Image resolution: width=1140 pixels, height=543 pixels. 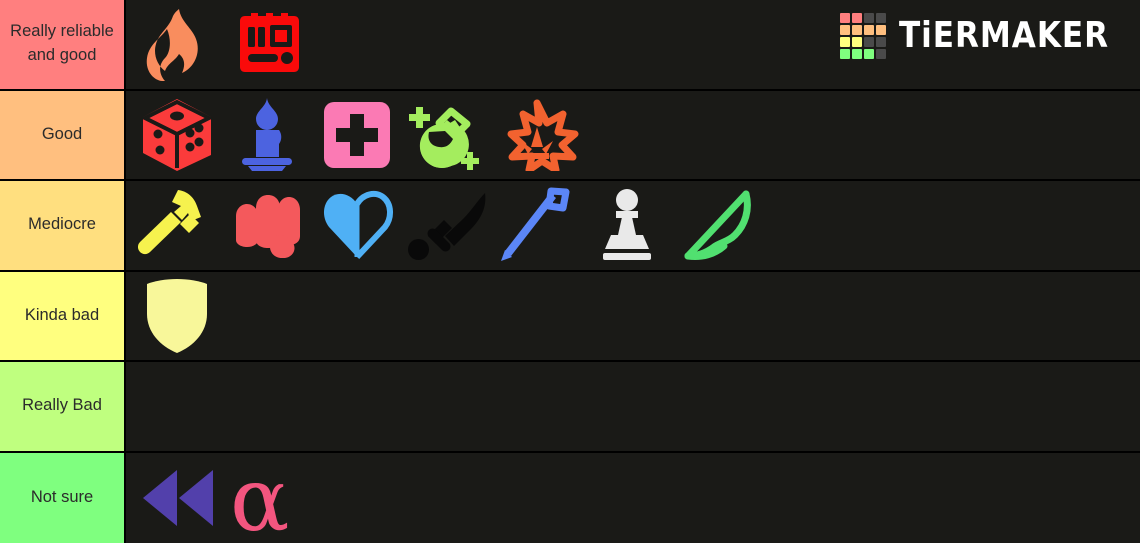 I want to click on bow-icon, so click(x=717, y=225).